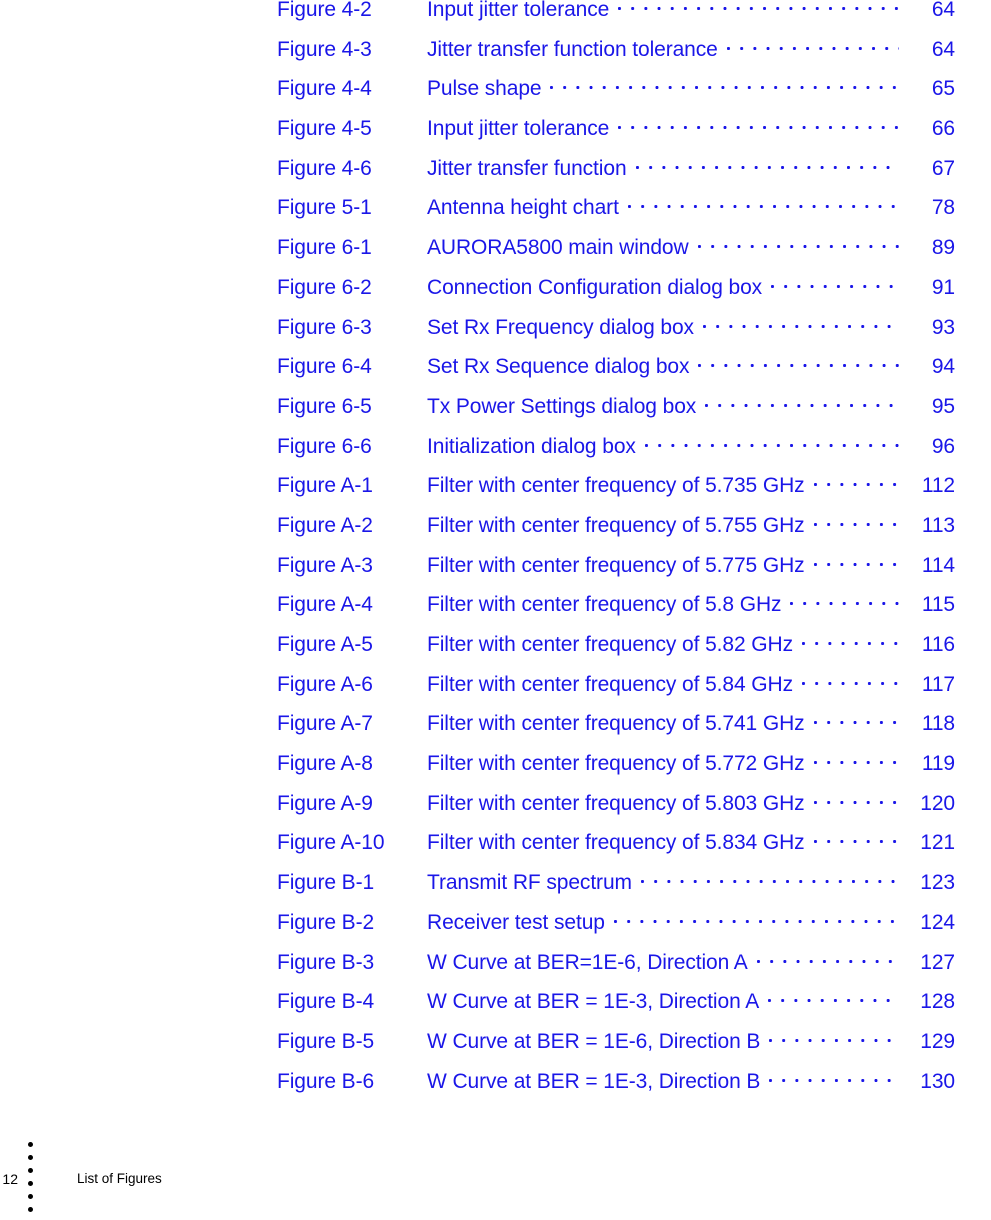 The image size is (991, 1220). Describe the element at coordinates (488, 89) in the screenshot. I see `figure-entry-title: Pulse shape` at that location.